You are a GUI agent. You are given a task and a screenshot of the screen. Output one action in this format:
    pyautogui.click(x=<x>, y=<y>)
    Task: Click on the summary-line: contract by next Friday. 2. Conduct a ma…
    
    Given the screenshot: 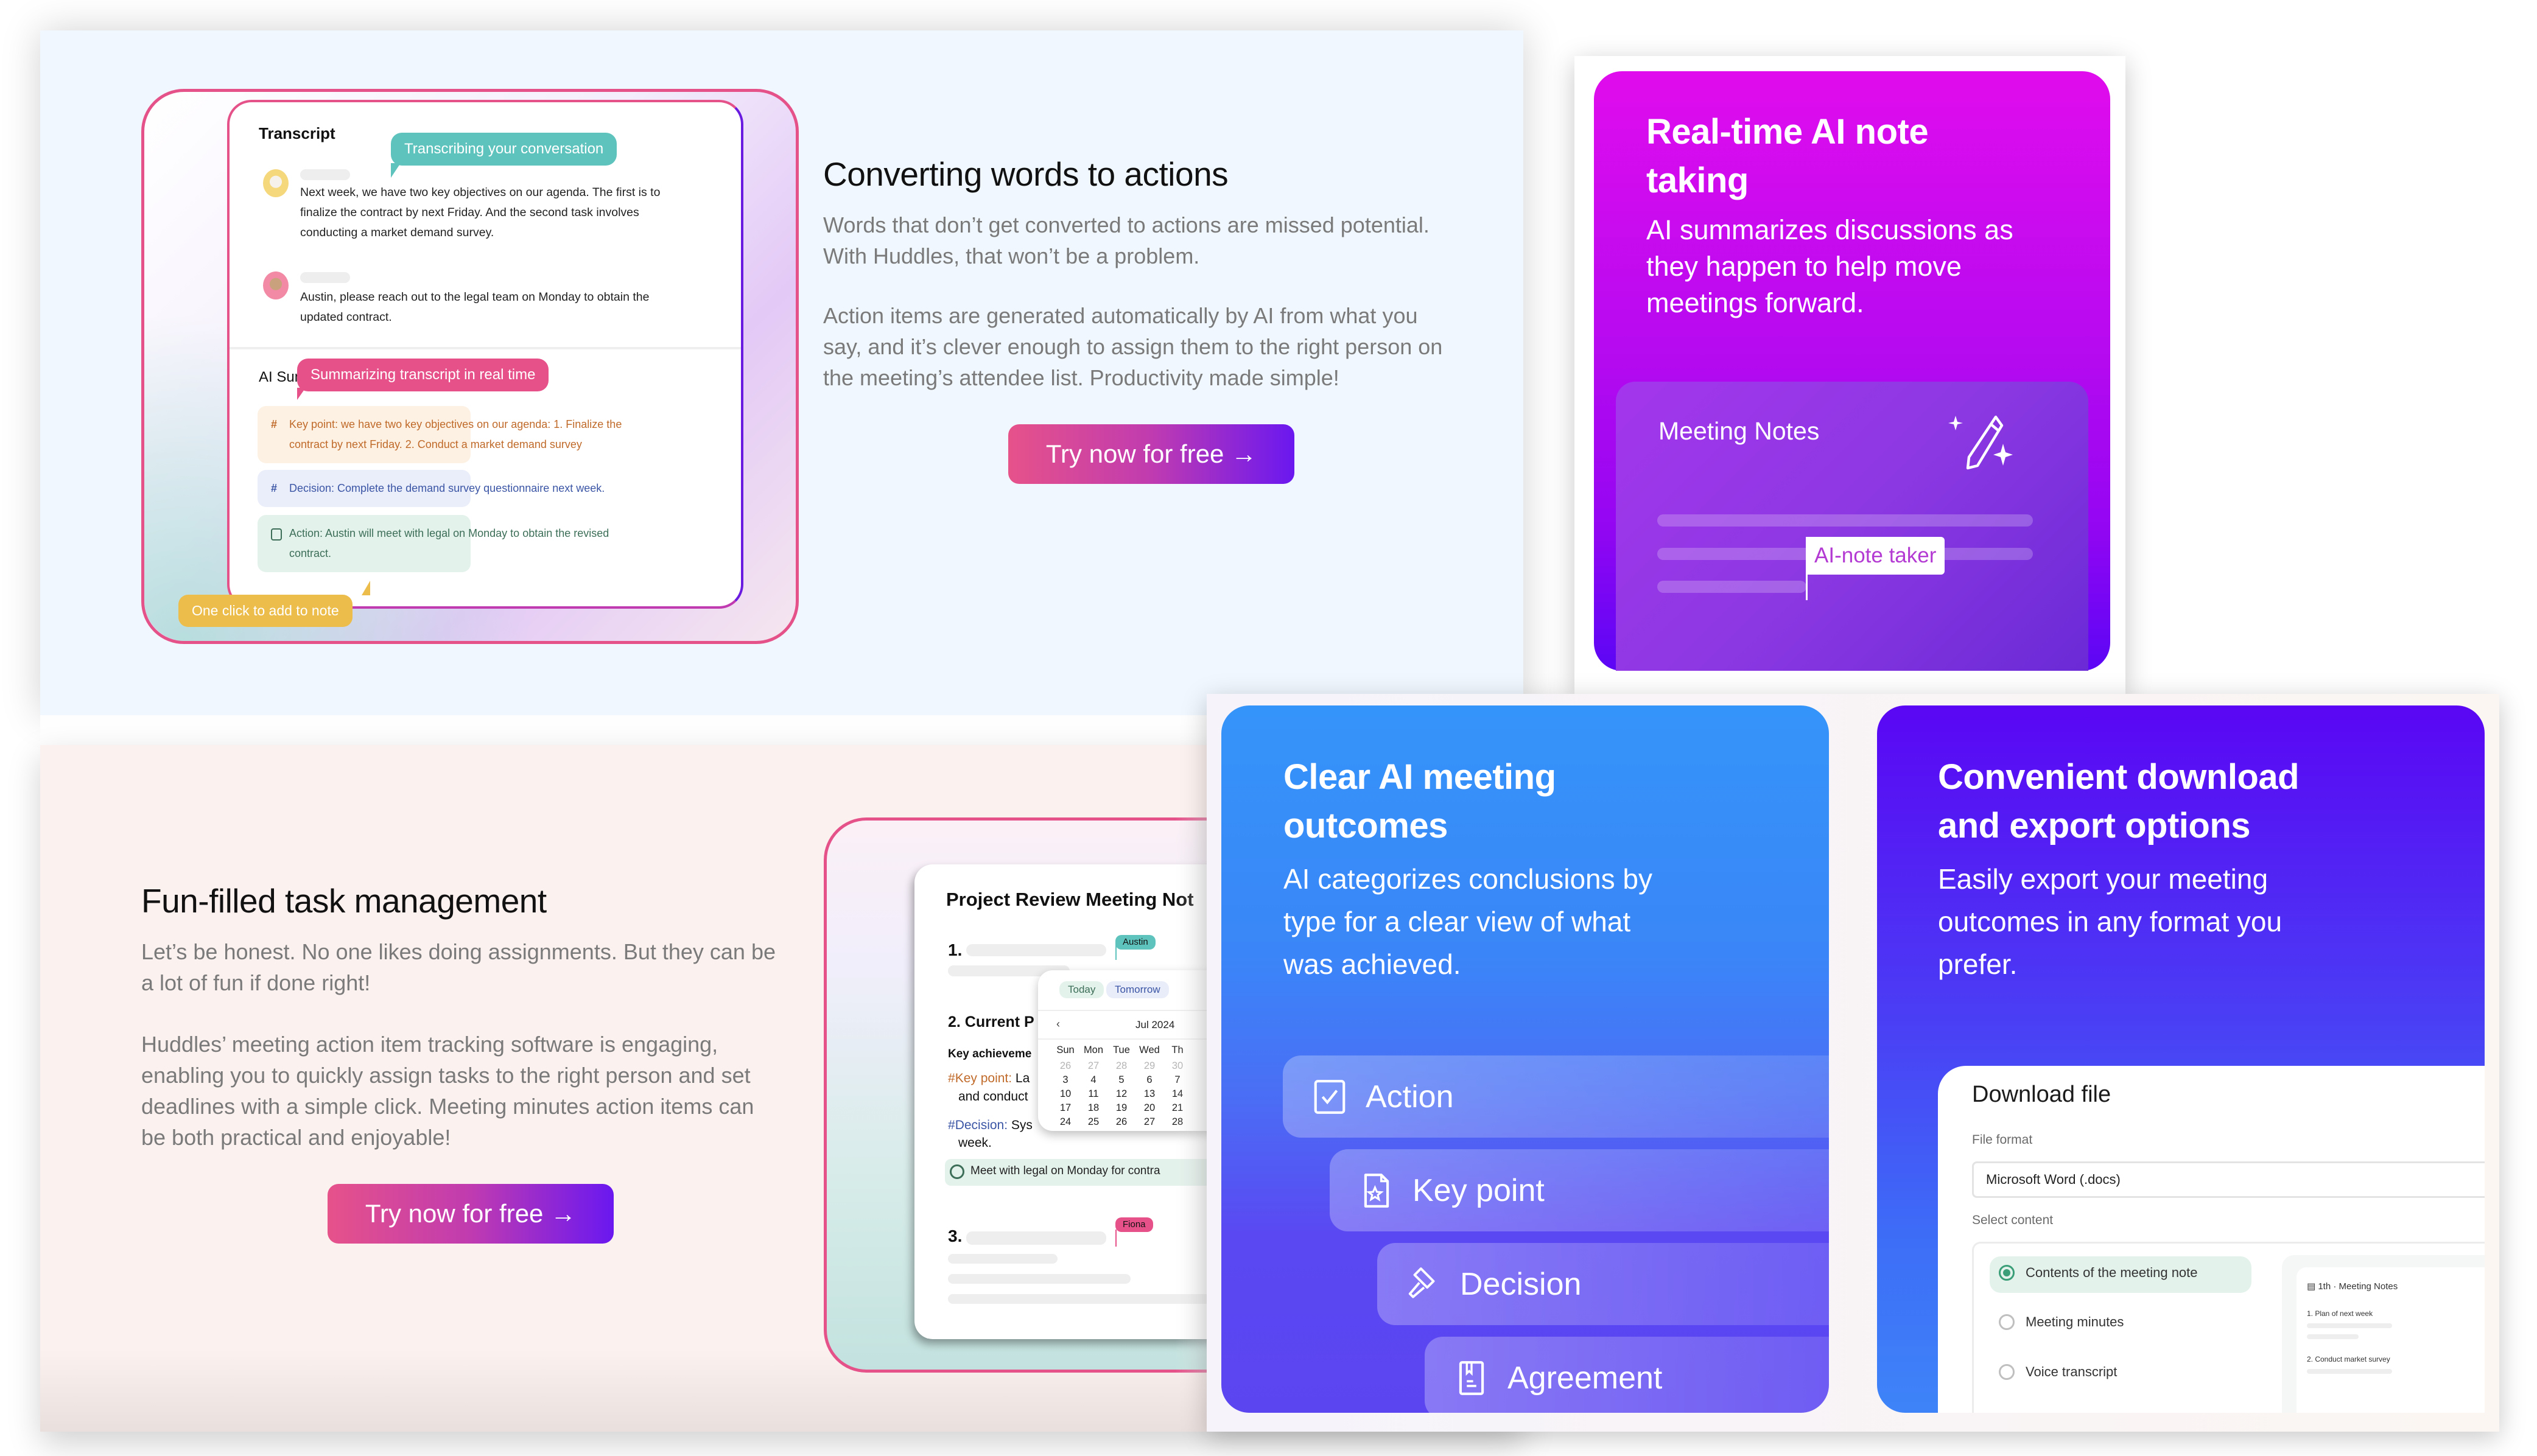 What is the action you would take?
    pyautogui.click(x=436, y=444)
    